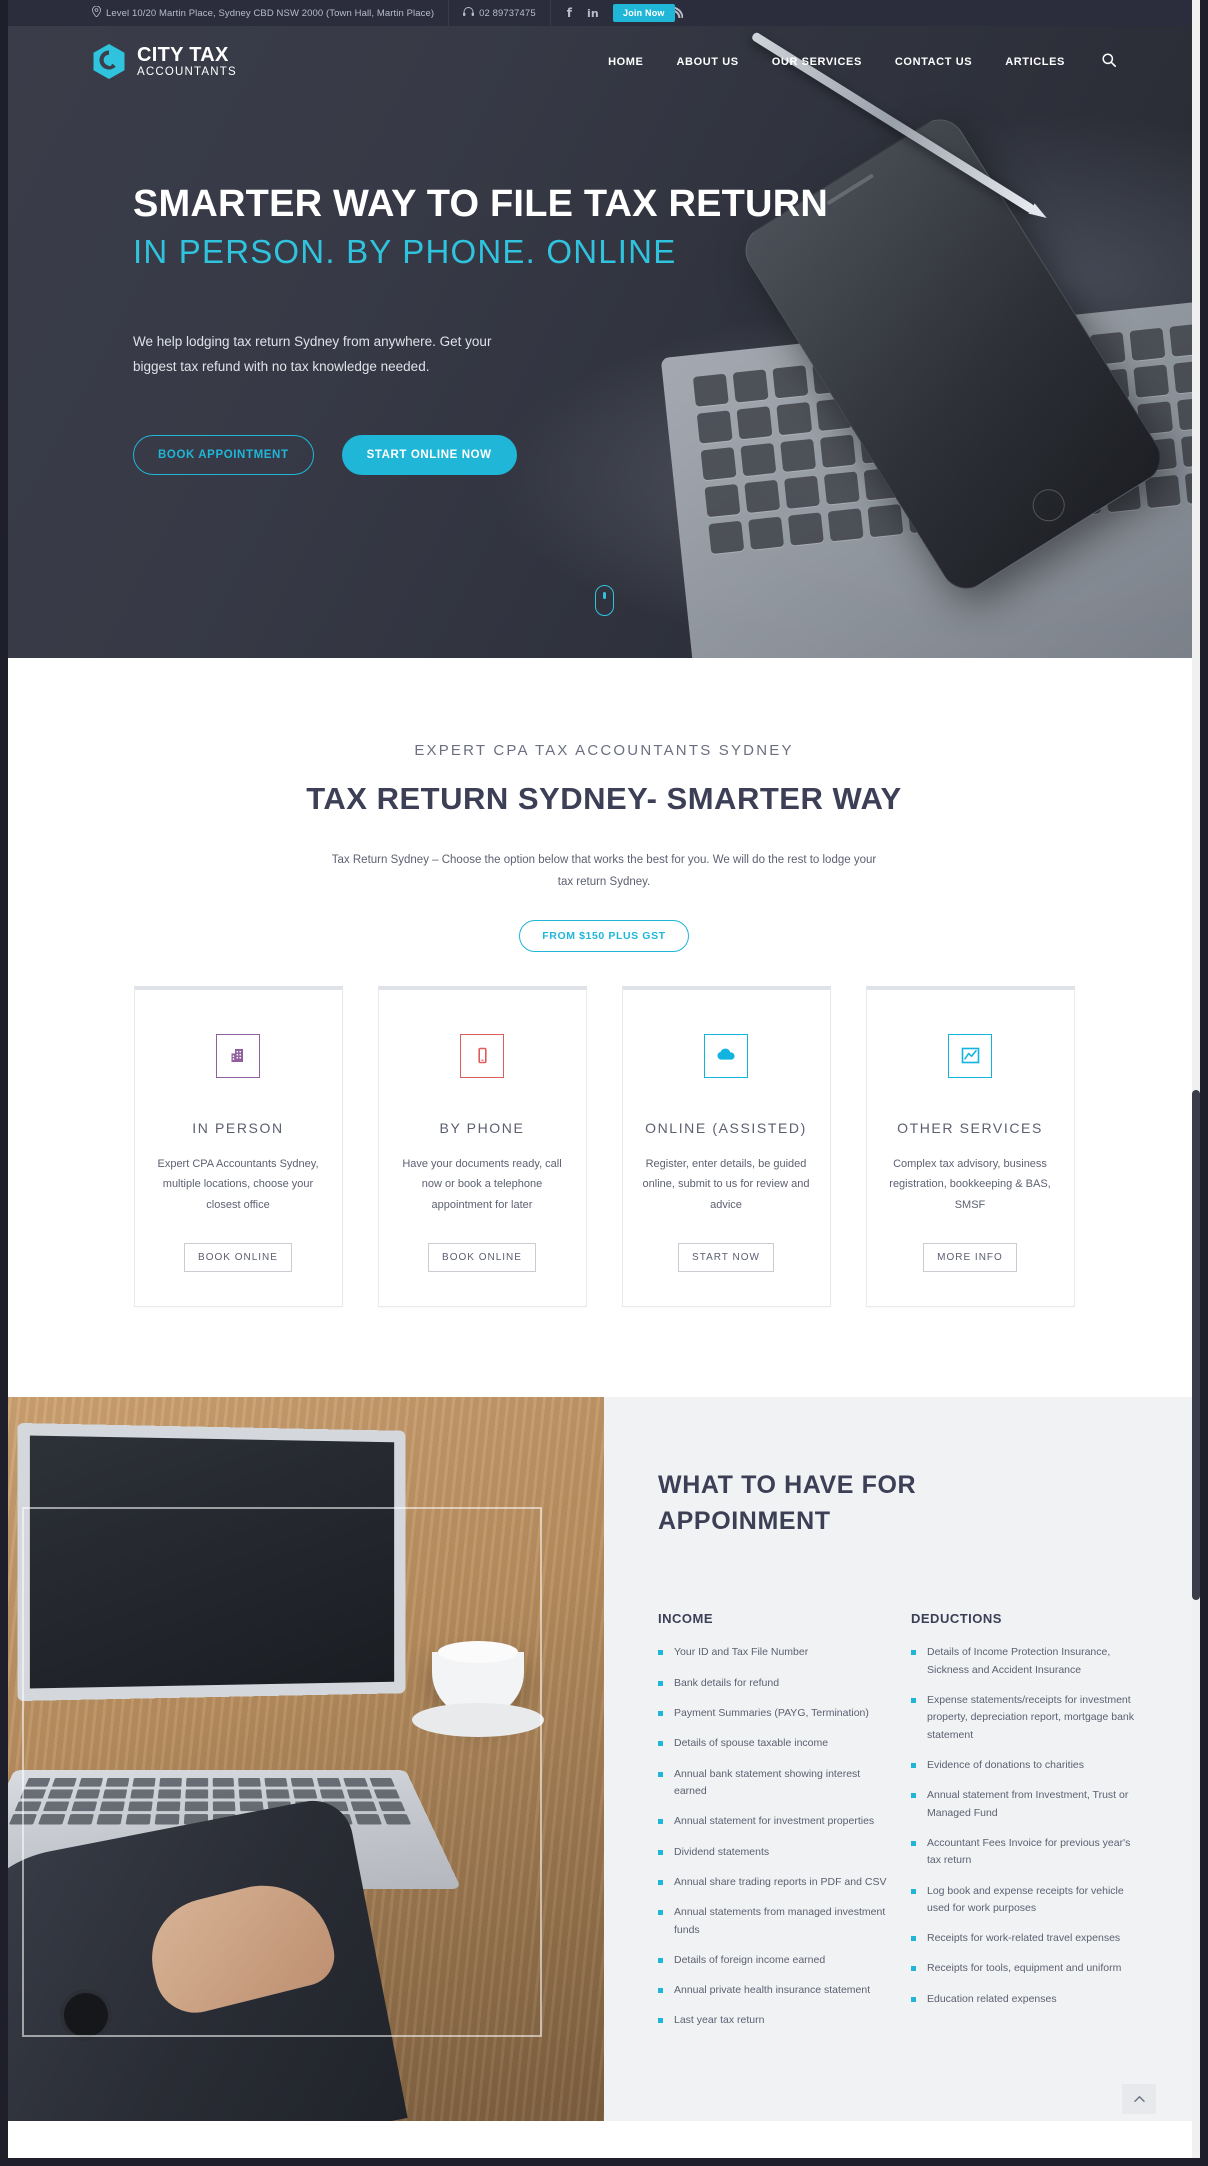 This screenshot has width=1208, height=2166. I want to click on location-pin-icon, so click(96, 12).